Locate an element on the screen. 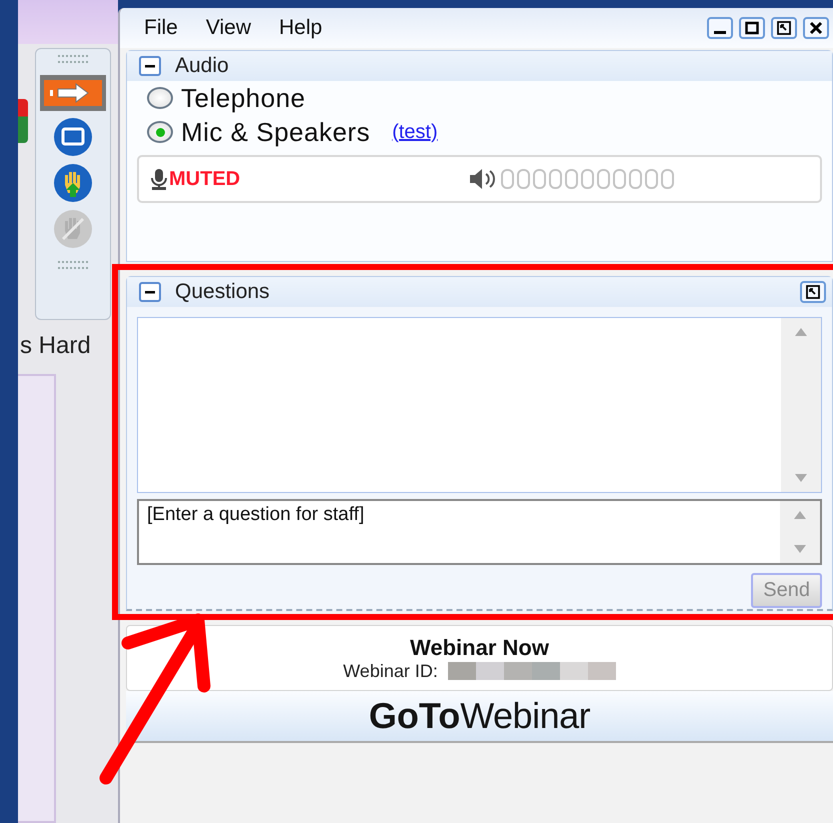  radio-label: Telephone is located at coordinates (243, 98).